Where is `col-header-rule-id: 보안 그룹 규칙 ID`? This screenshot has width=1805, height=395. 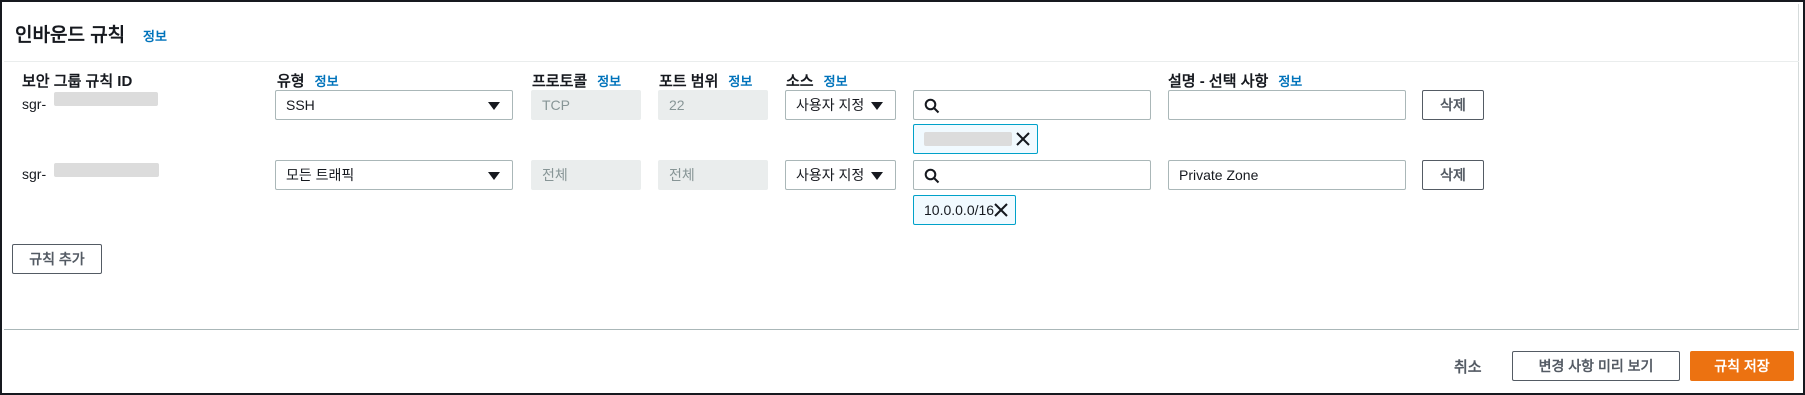 col-header-rule-id: 보안 그룹 규칙 ID is located at coordinates (77, 80).